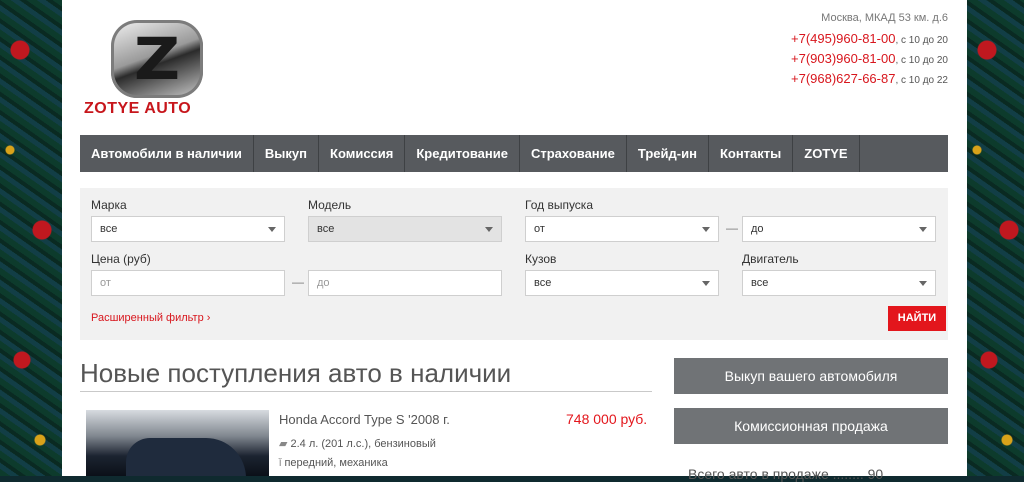  Describe the element at coordinates (811, 376) in the screenshot. I see `buyout-button: Выкуп вашего автомобиля` at that location.